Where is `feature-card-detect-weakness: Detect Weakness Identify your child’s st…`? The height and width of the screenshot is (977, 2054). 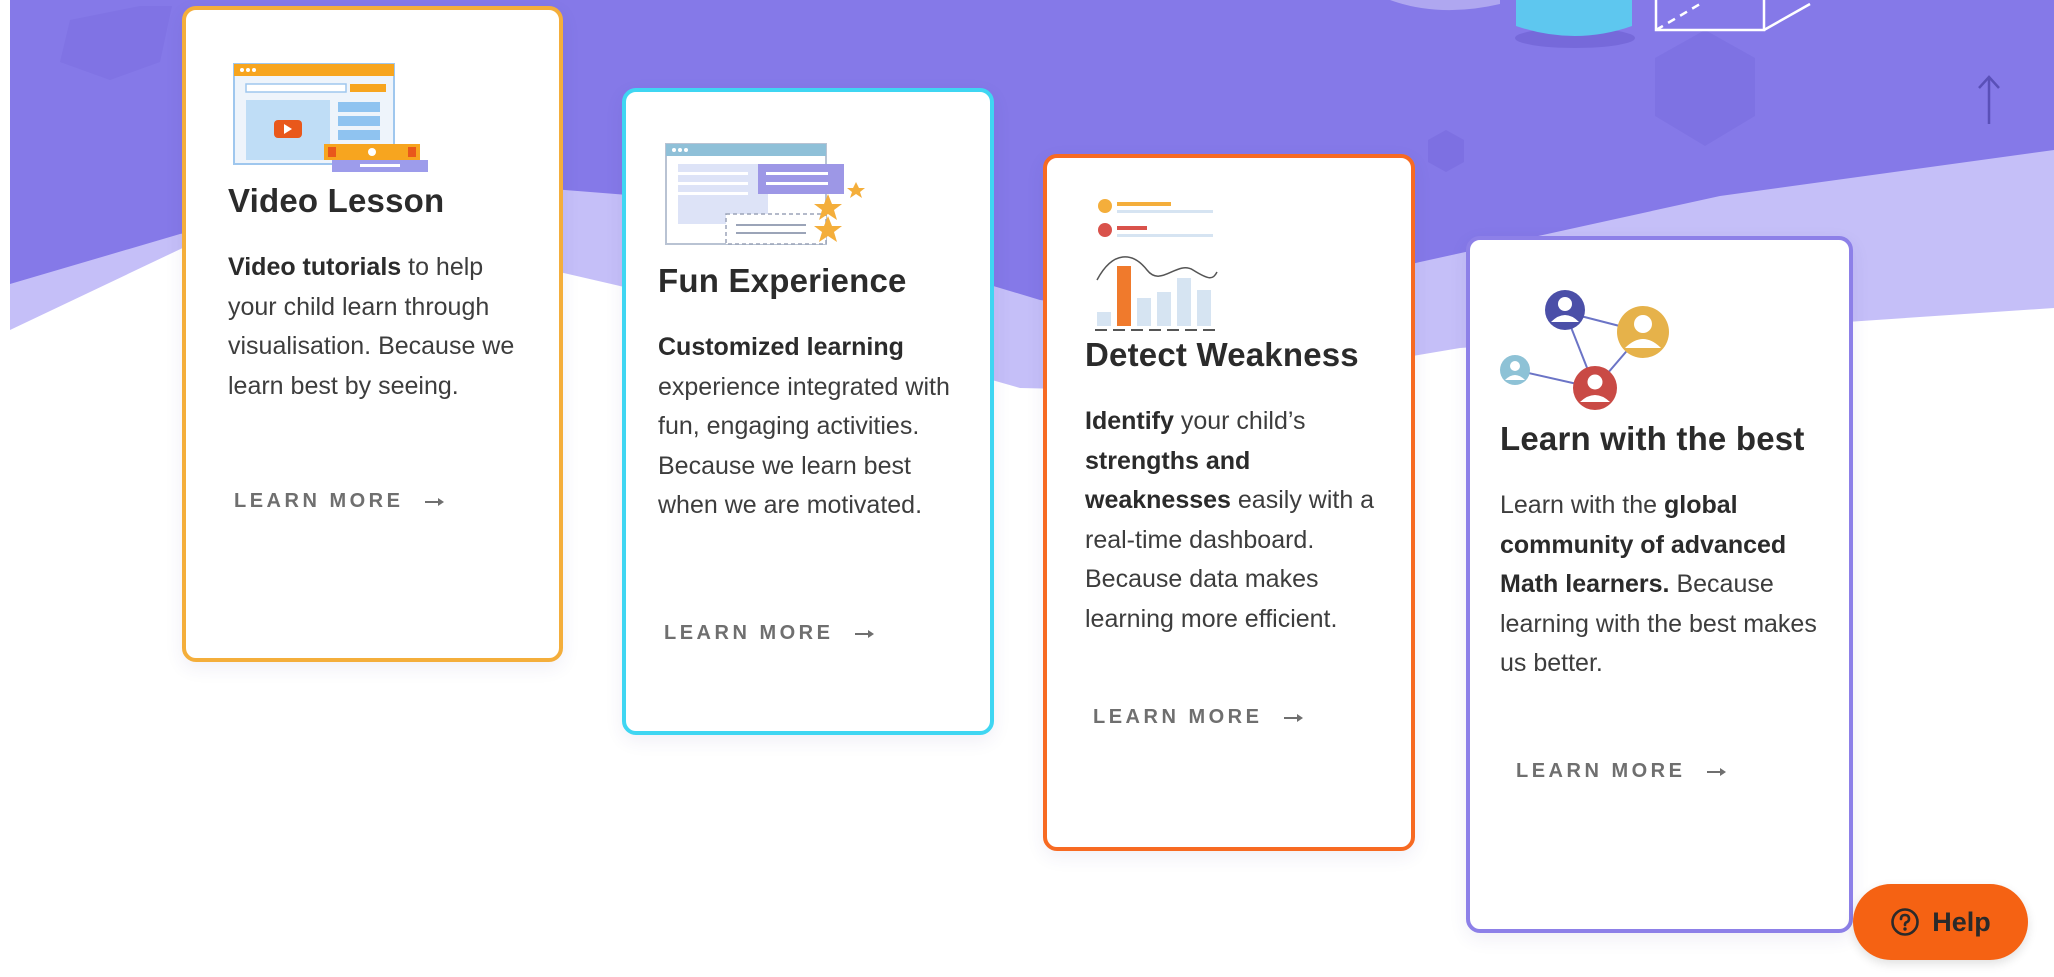
feature-card-detect-weakness: Detect Weakness Identify your child’s st… is located at coordinates (1229, 502).